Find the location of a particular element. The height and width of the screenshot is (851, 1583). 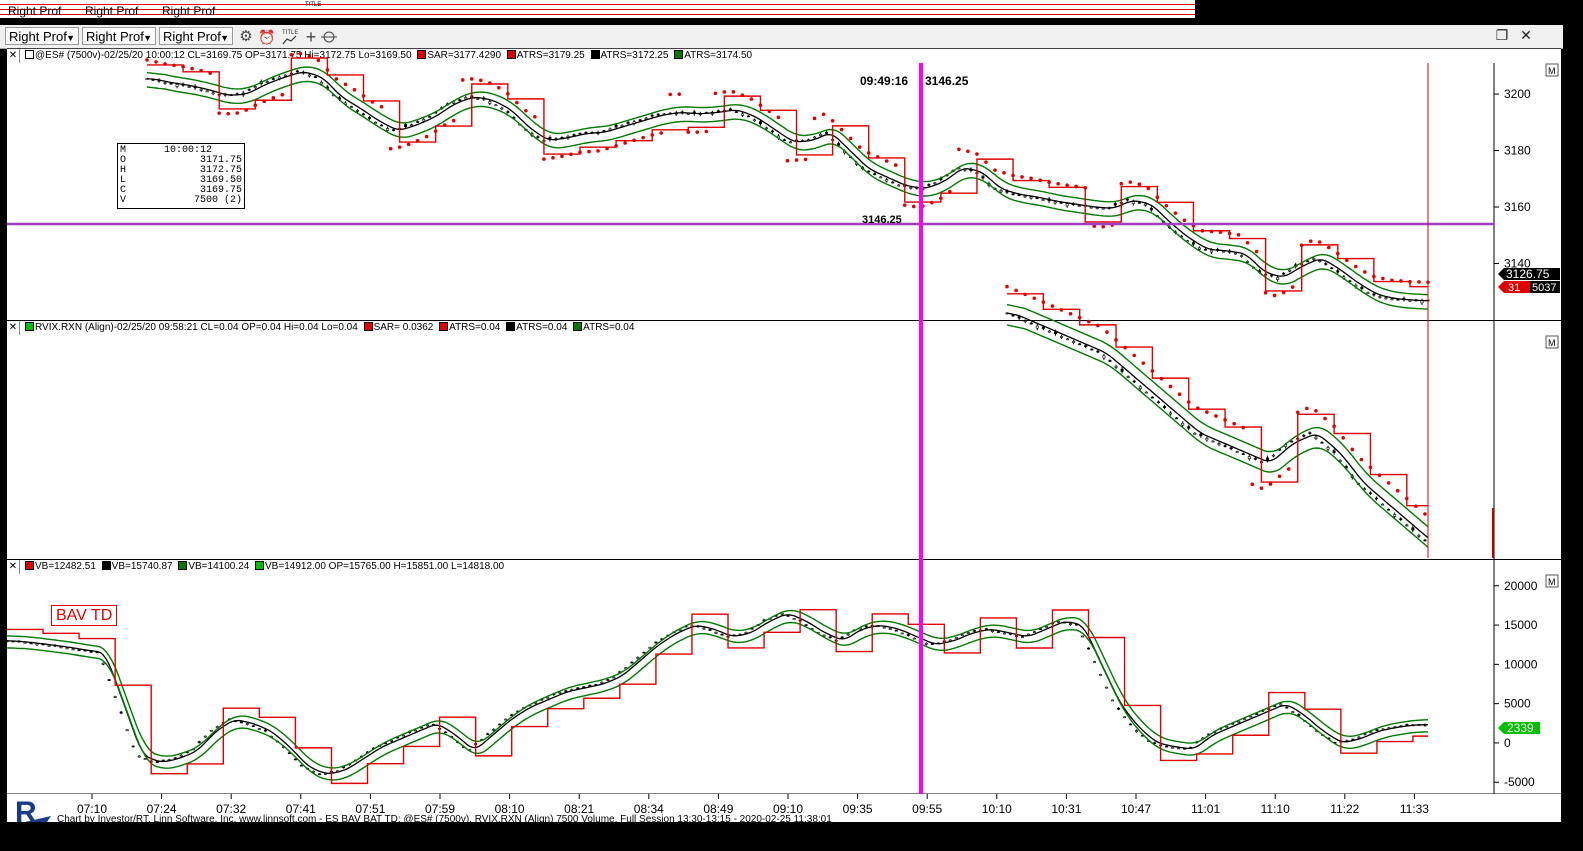

close-window-icon: ✕ is located at coordinates (1526, 35).